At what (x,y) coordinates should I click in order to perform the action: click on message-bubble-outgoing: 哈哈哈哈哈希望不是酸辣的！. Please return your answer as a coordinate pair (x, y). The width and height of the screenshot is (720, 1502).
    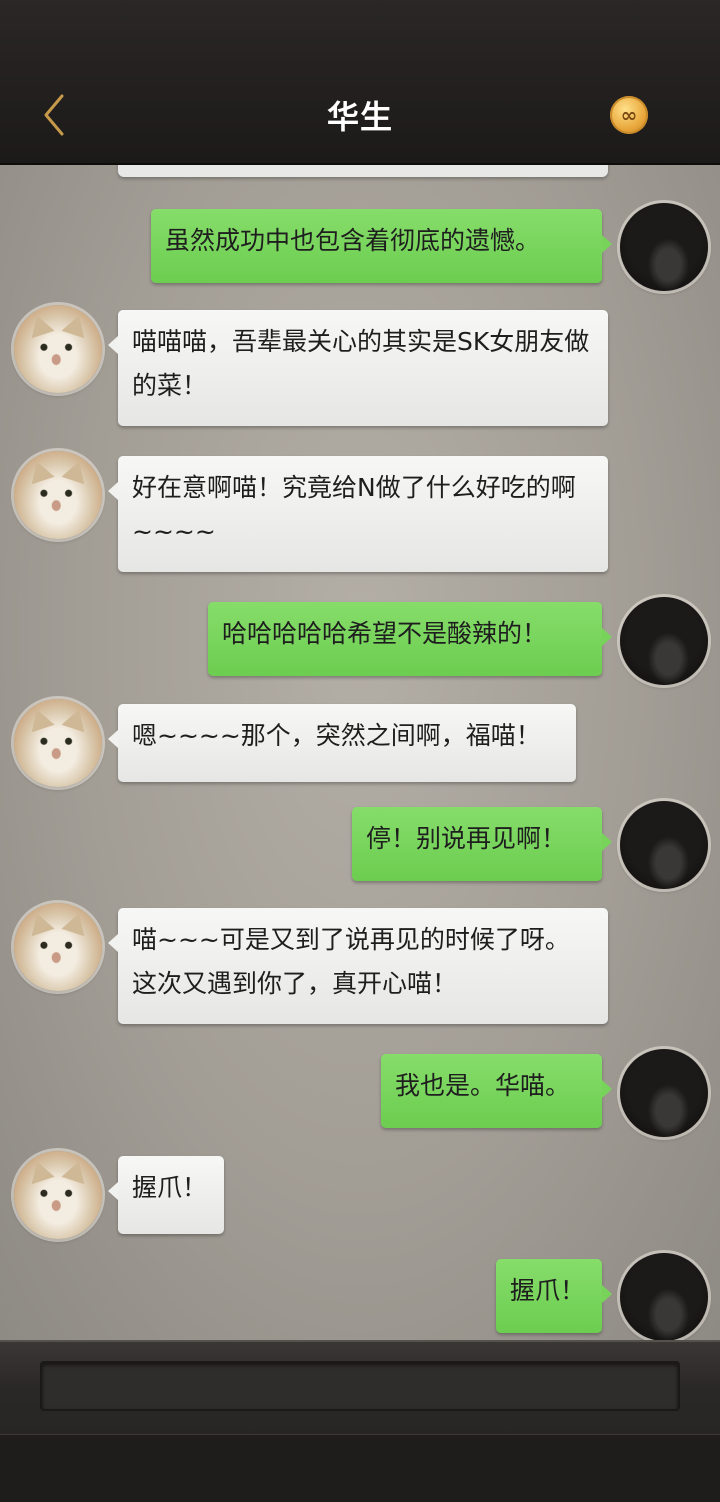
    Looking at the image, I should click on (410, 639).